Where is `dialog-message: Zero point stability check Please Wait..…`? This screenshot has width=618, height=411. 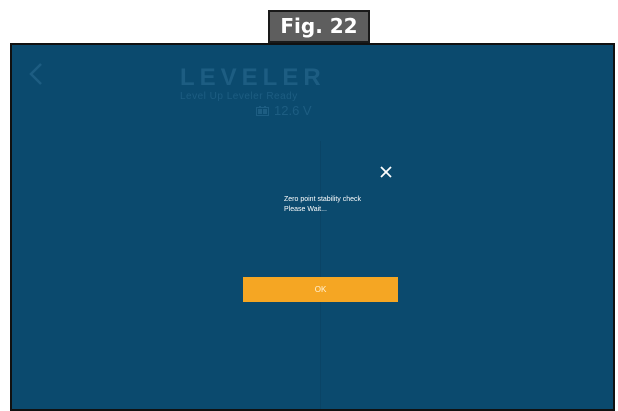 dialog-message: Zero point stability check Please Wait..… is located at coordinates (344, 205).